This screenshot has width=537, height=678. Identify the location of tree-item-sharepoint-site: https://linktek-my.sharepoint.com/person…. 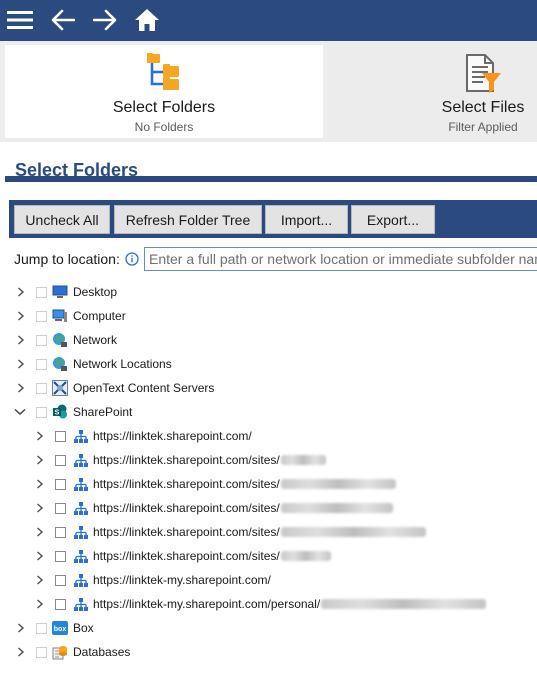
(261, 604).